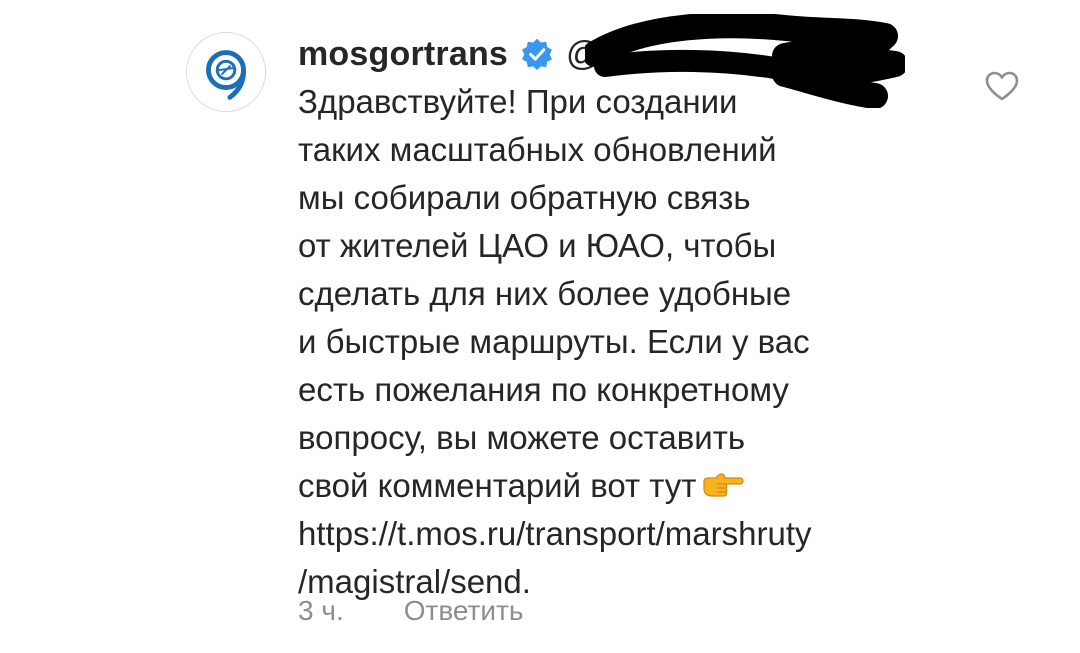 The width and height of the screenshot is (1080, 653). Describe the element at coordinates (554, 341) in the screenshot. I see `comment-line: и быстрые маршруты. Если у вас` at that location.